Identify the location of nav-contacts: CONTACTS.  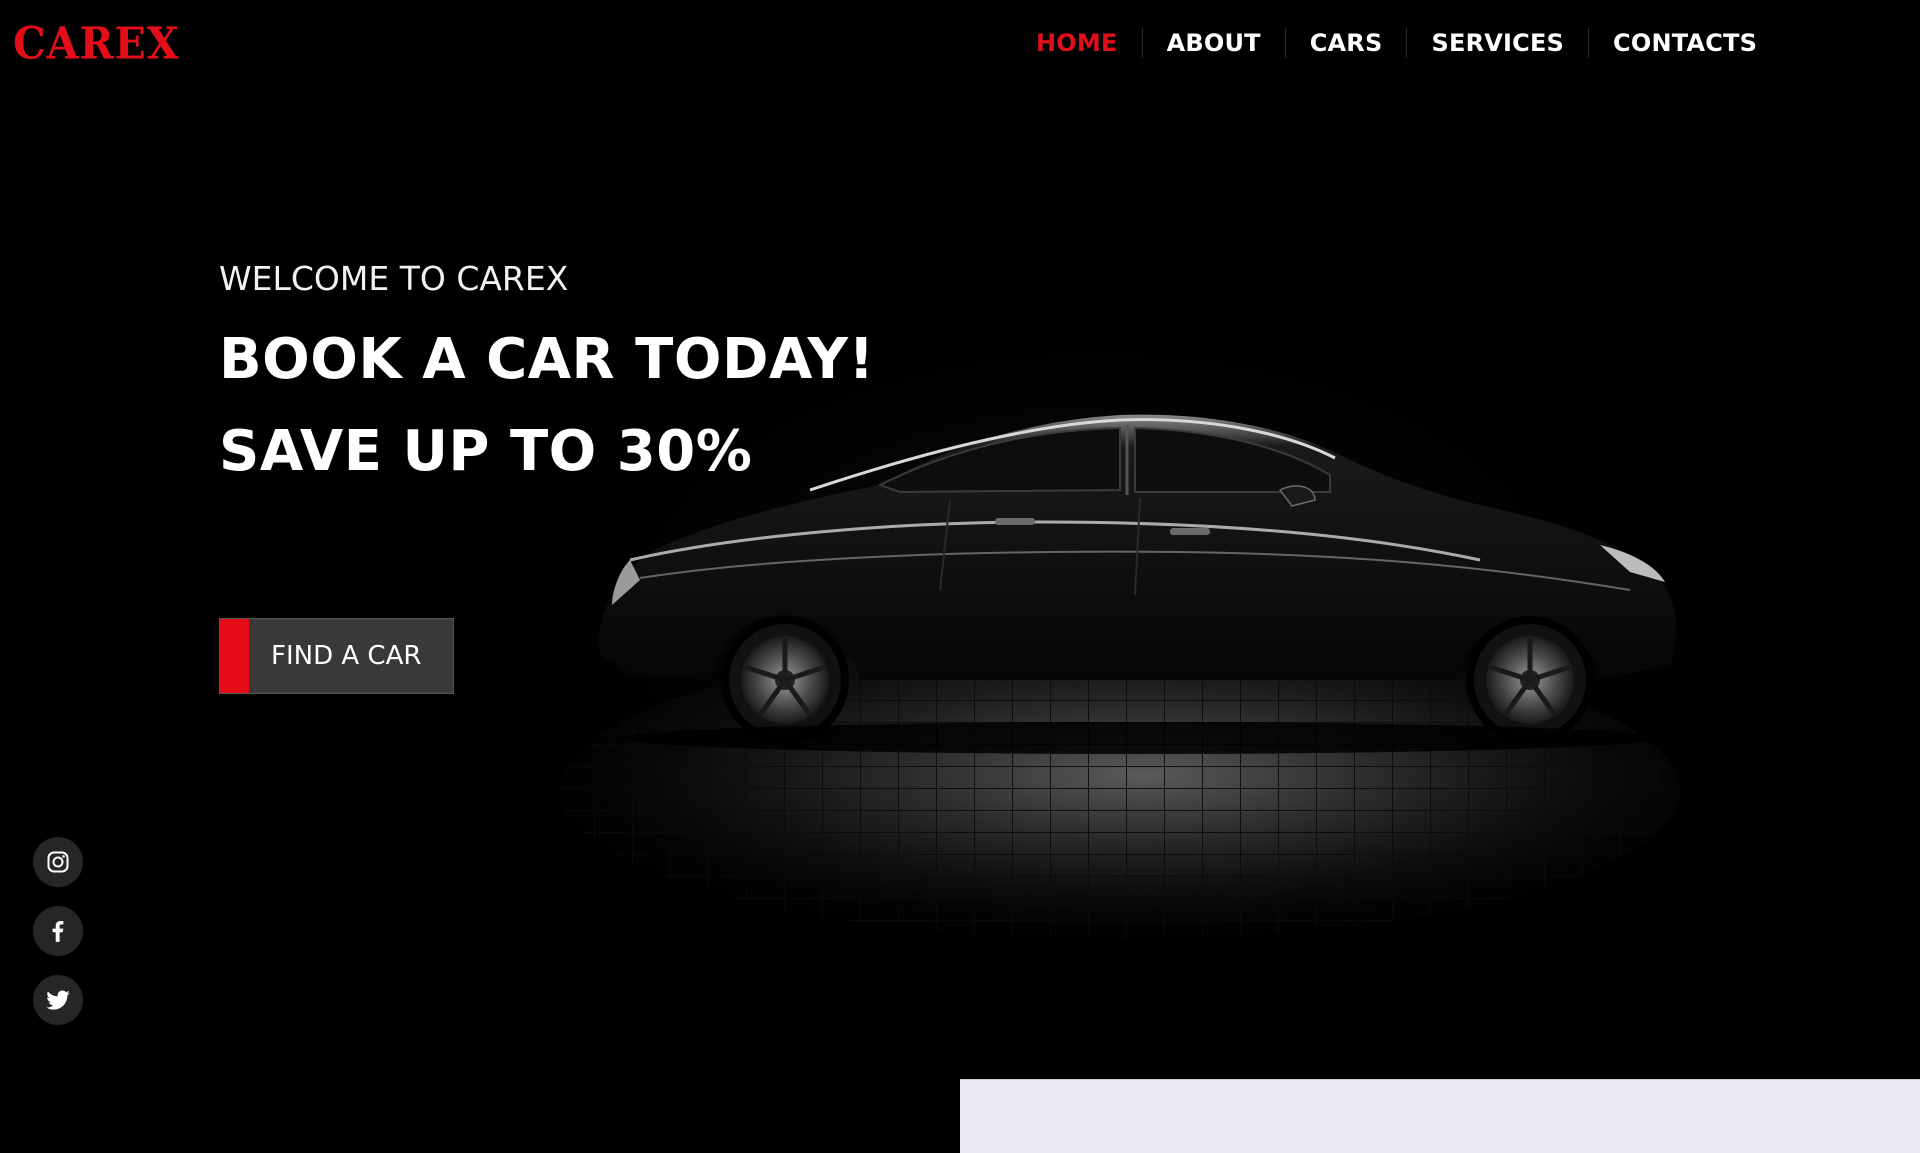
(1685, 43).